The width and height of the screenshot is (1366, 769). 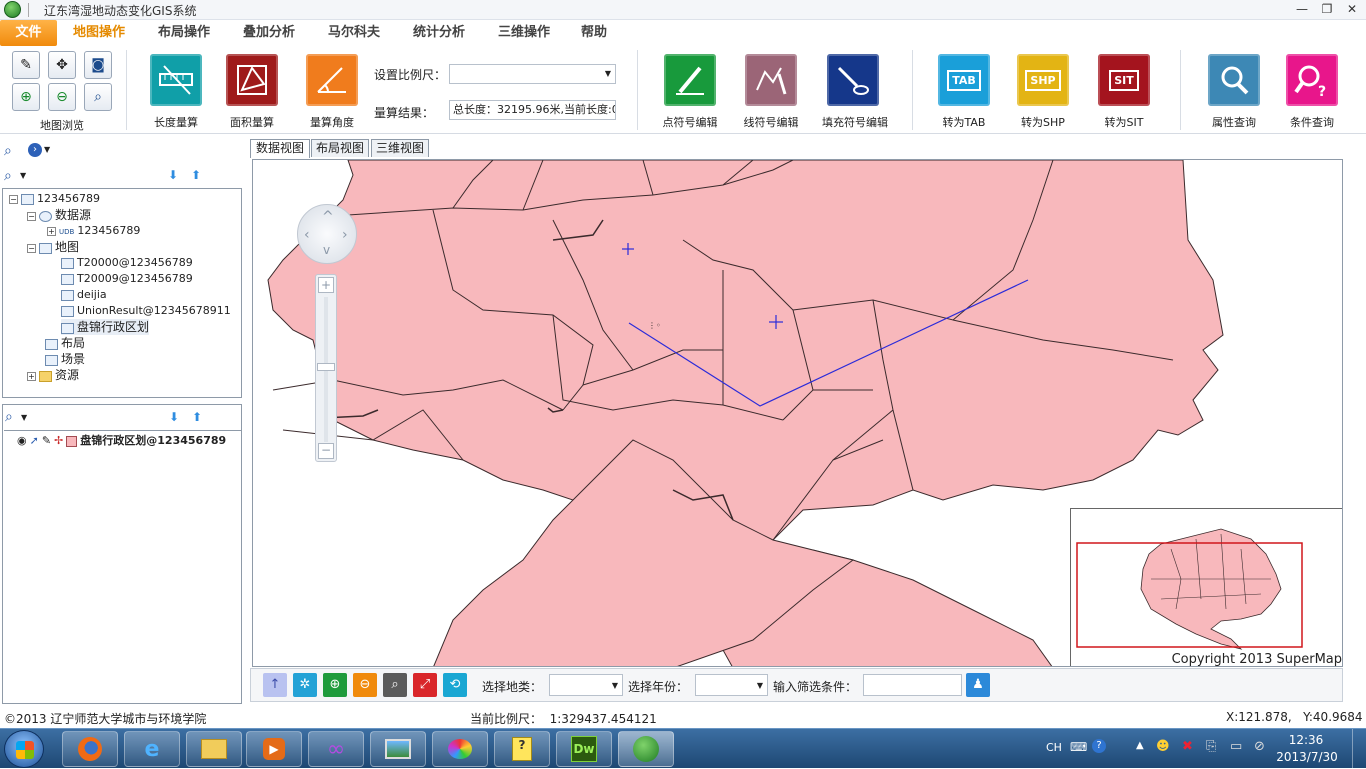 What do you see at coordinates (34, 440) in the screenshot?
I see `selectable-arrow-icon: ➚` at bounding box center [34, 440].